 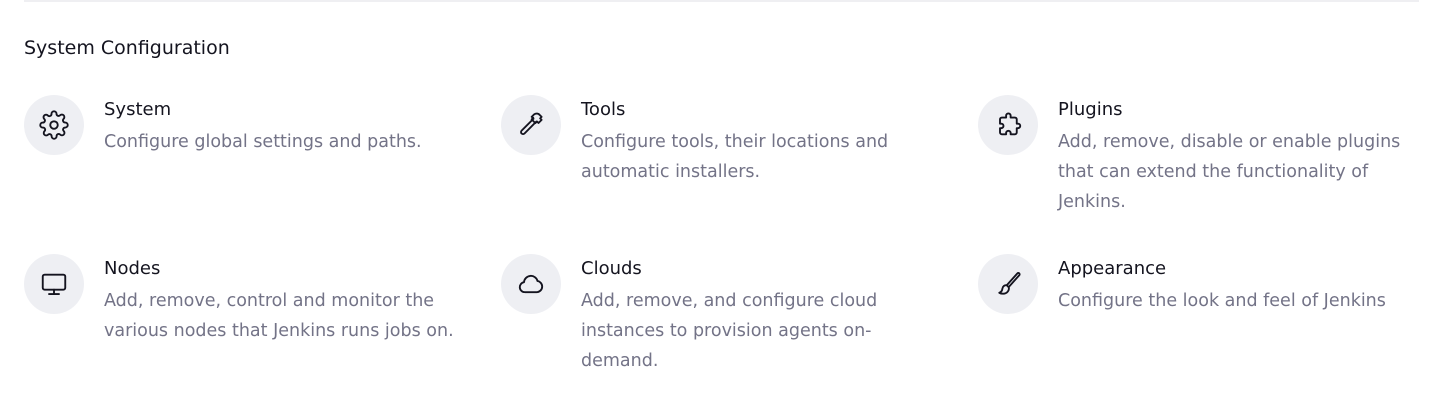 I want to click on system-title: System, so click(x=138, y=109).